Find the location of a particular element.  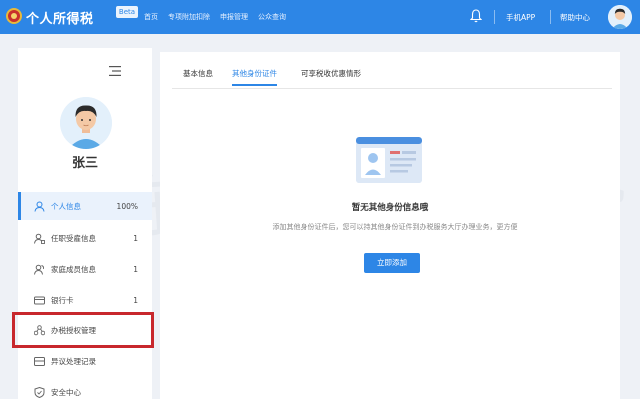

add-now-button: 立即添加 is located at coordinates (392, 263).